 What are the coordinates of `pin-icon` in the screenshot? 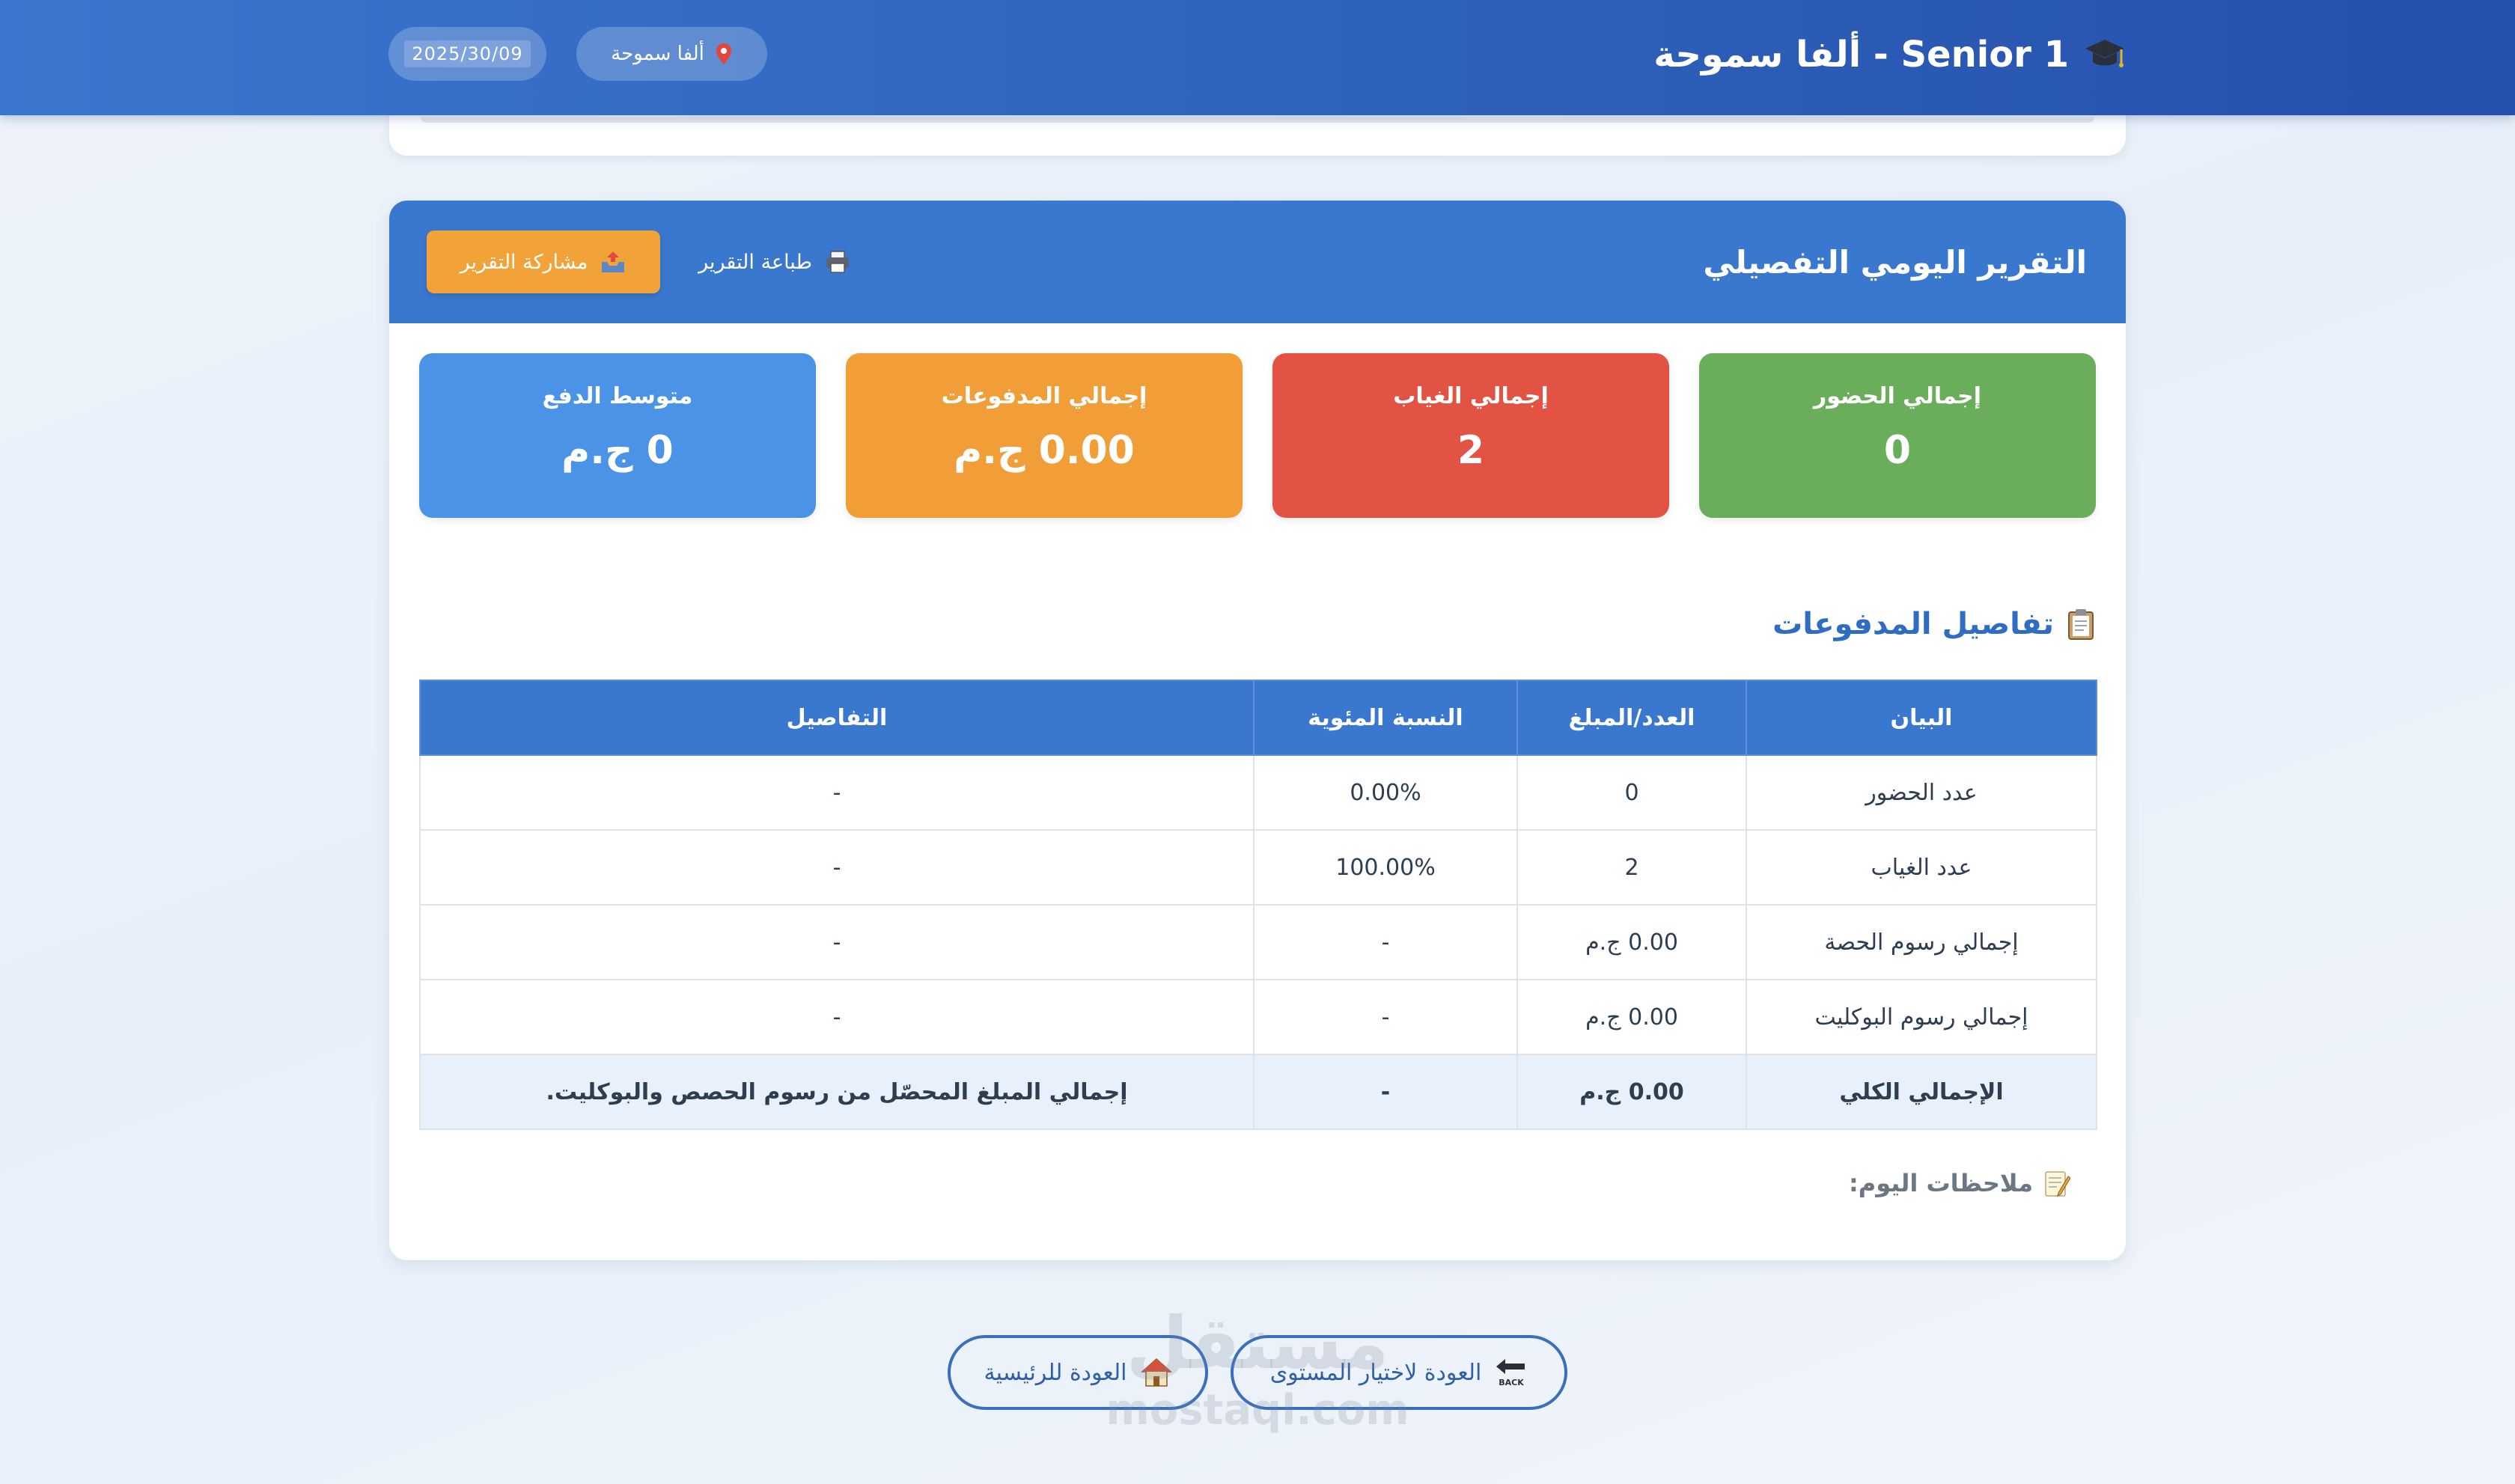 It's located at (723, 53).